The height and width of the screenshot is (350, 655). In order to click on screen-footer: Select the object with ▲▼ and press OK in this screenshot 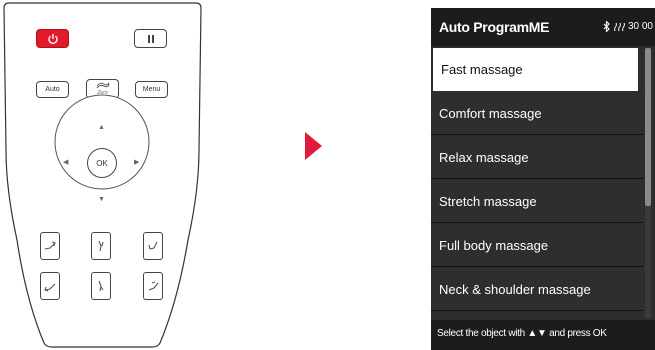, I will do `click(543, 335)`.